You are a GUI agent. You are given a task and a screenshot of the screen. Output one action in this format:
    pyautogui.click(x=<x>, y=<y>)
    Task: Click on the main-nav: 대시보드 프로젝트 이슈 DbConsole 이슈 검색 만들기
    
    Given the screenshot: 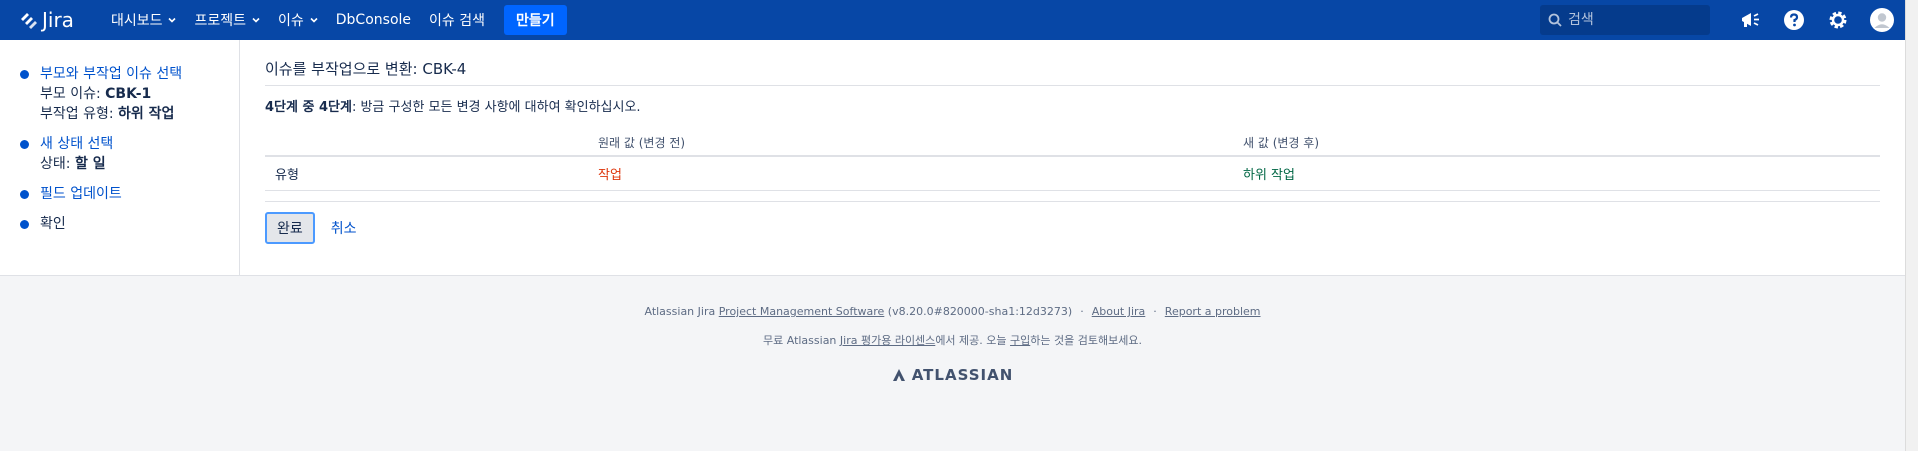 What is the action you would take?
    pyautogui.click(x=334, y=20)
    